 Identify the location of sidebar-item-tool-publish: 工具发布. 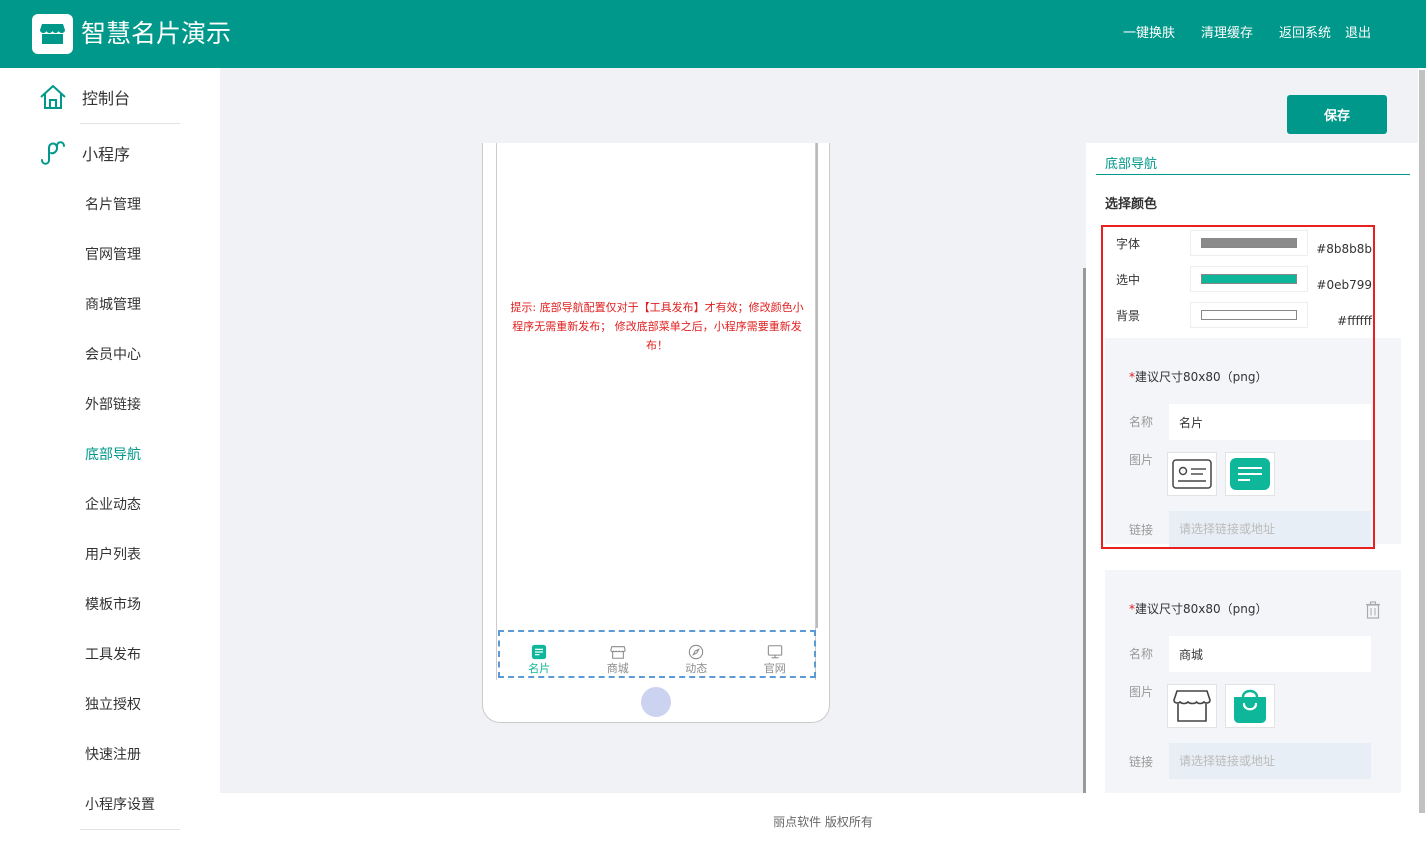
(113, 655).